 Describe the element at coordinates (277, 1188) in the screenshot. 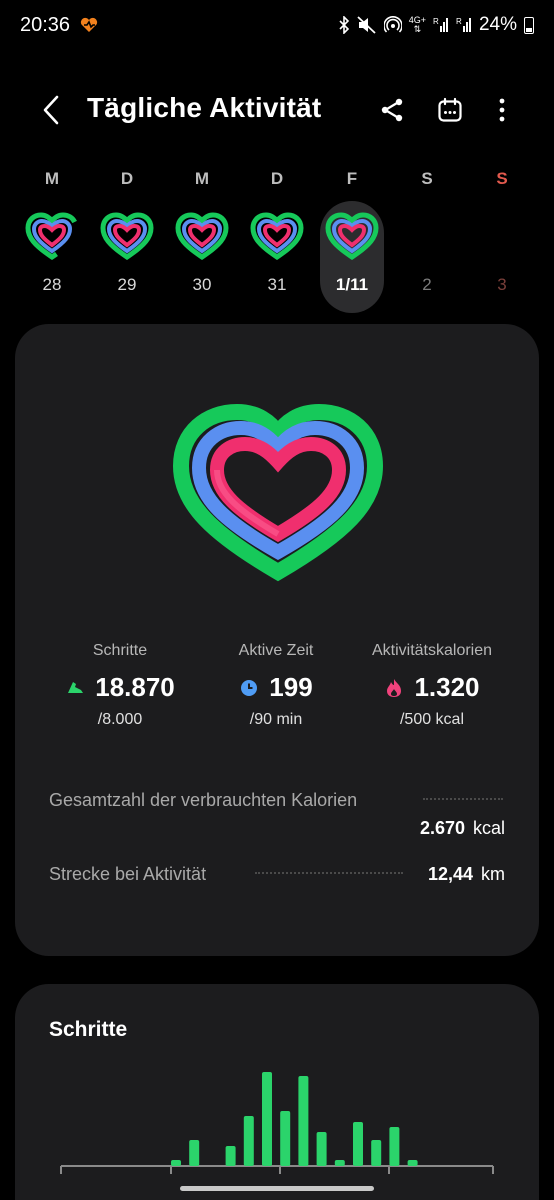

I see `home-indicator` at that location.